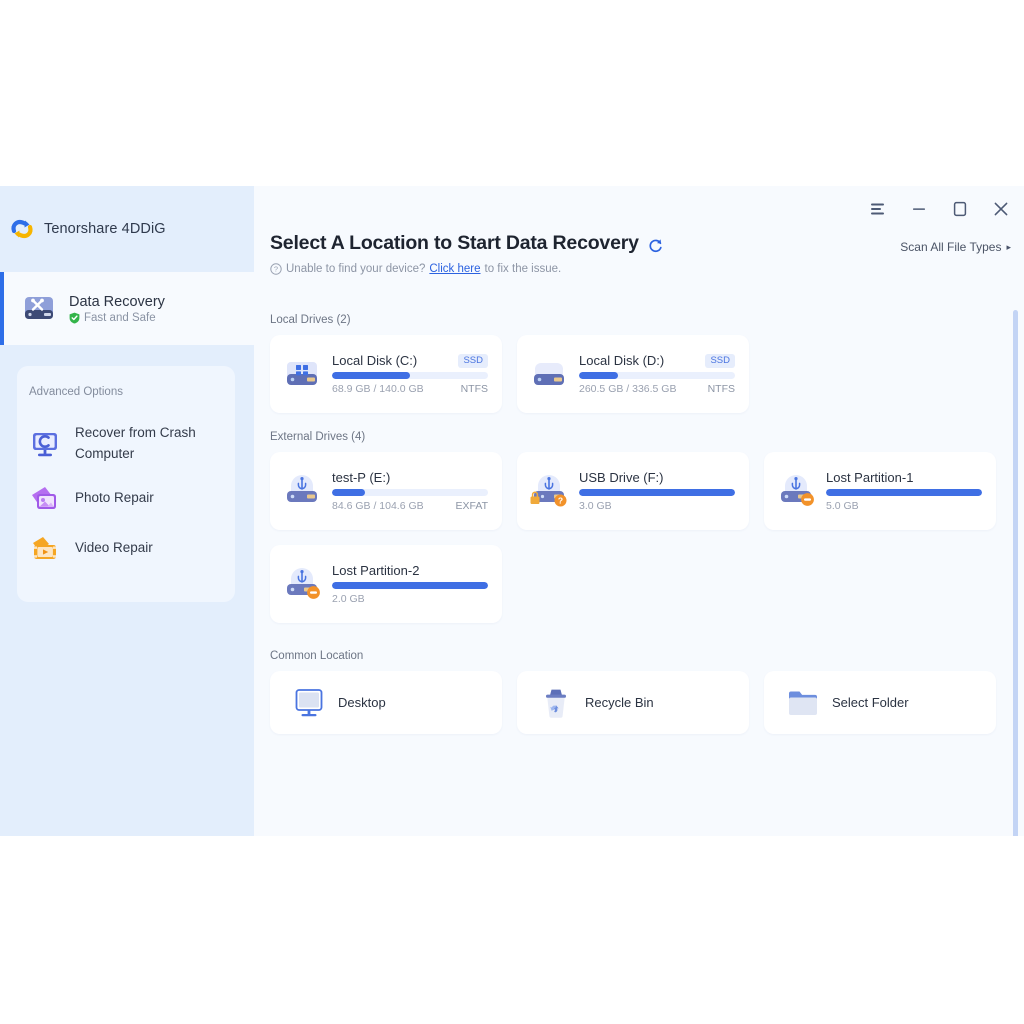 The height and width of the screenshot is (1024, 1024). I want to click on device-hint-prefix: Unable to find your device?, so click(356, 269).